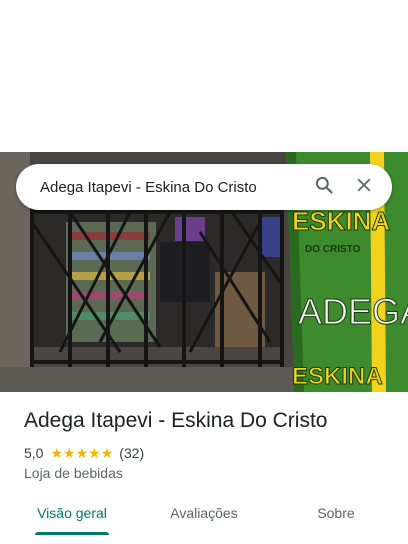 This screenshot has height=544, width=408. I want to click on sign-text-sub: DO CRISTO, so click(333, 249).